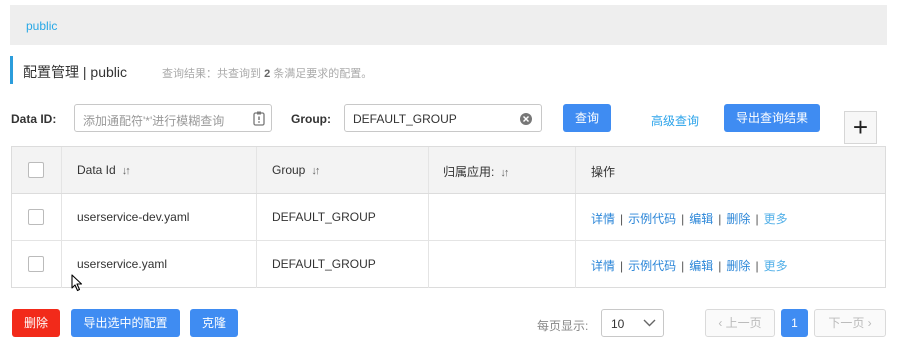 The height and width of the screenshot is (357, 899). Describe the element at coordinates (75, 72) in the screenshot. I see `page-title: 配置管理 | public` at that location.